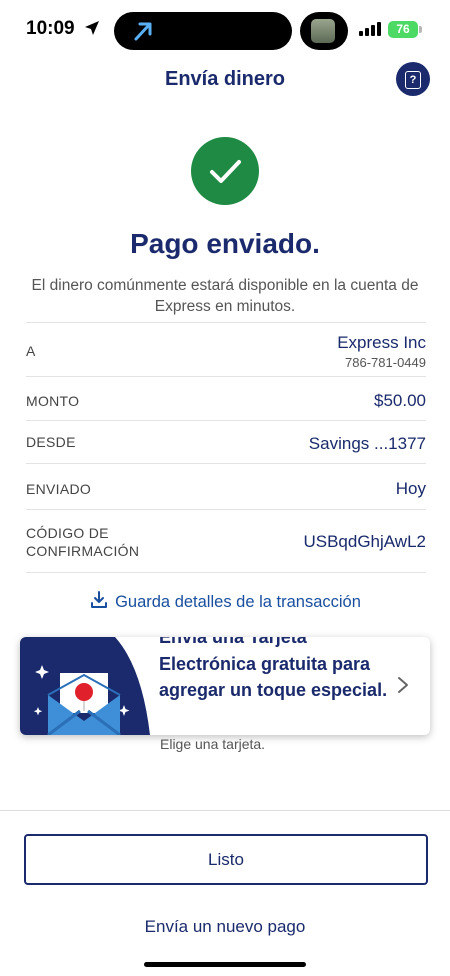 The image size is (450, 976). I want to click on live-activity-thumbnail, so click(323, 31).